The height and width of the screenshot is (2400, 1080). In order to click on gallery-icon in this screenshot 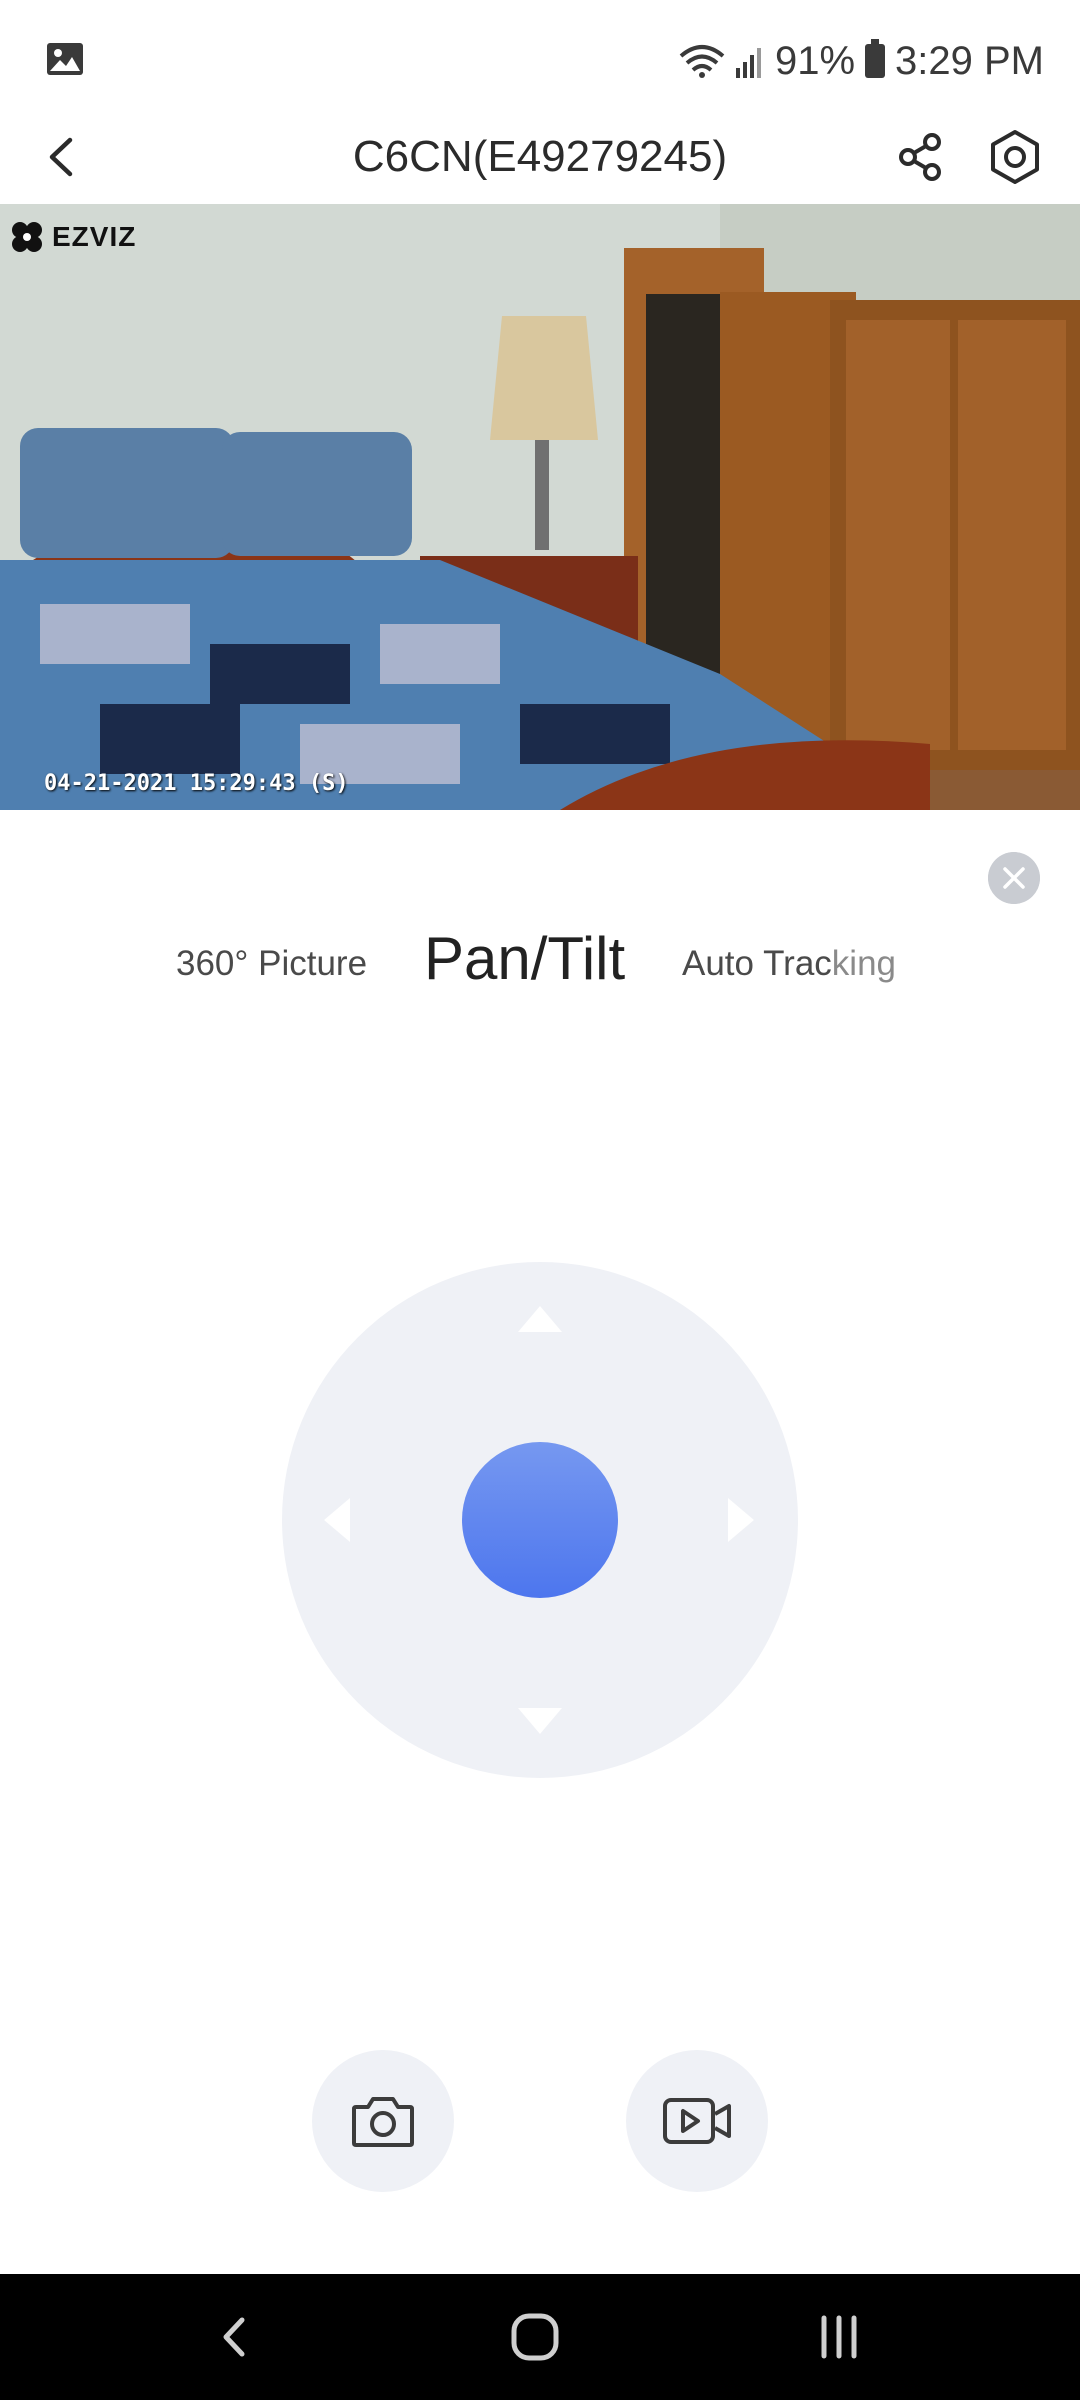, I will do `click(65, 59)`.